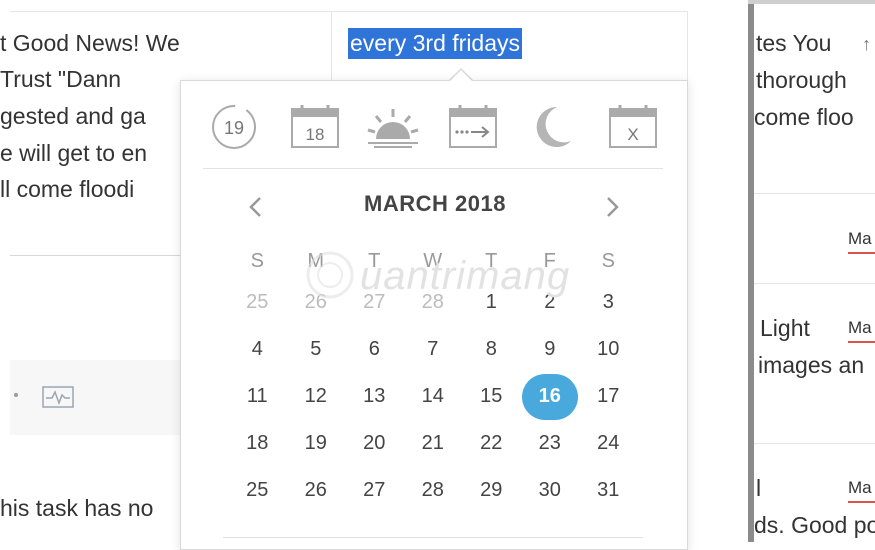 This screenshot has height=550, width=875. Describe the element at coordinates (608, 396) in the screenshot. I see `calendar-day: 17` at that location.